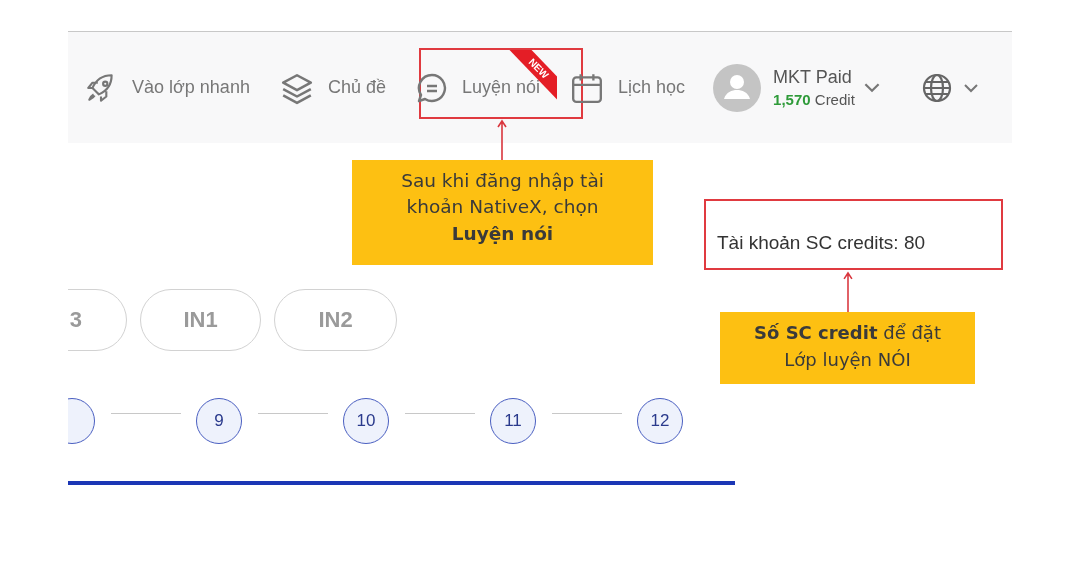  What do you see at coordinates (167, 87) in the screenshot?
I see `nav-item: Vào lớp nhanh` at bounding box center [167, 87].